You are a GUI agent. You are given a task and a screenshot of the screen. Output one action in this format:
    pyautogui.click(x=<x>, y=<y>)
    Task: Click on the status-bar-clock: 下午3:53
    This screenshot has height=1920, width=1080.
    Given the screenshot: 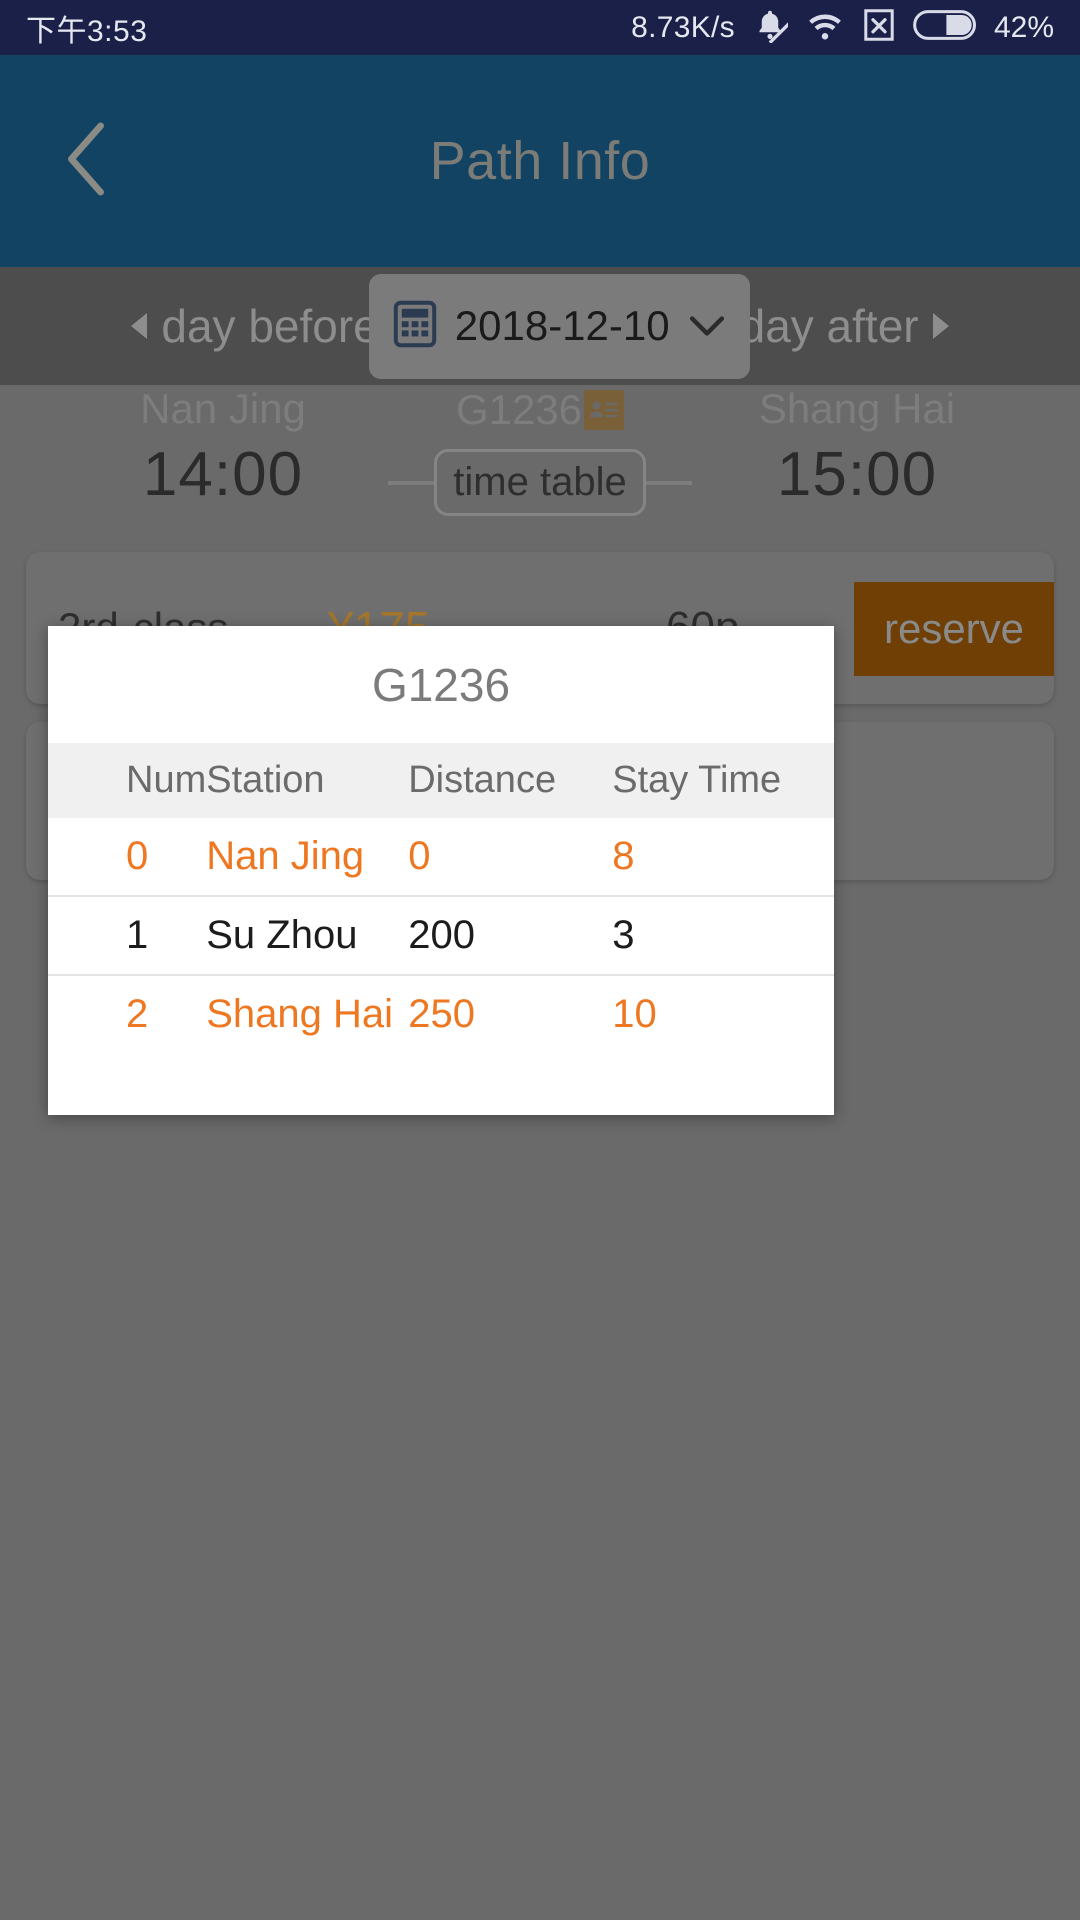 What is the action you would take?
    pyautogui.click(x=87, y=31)
    